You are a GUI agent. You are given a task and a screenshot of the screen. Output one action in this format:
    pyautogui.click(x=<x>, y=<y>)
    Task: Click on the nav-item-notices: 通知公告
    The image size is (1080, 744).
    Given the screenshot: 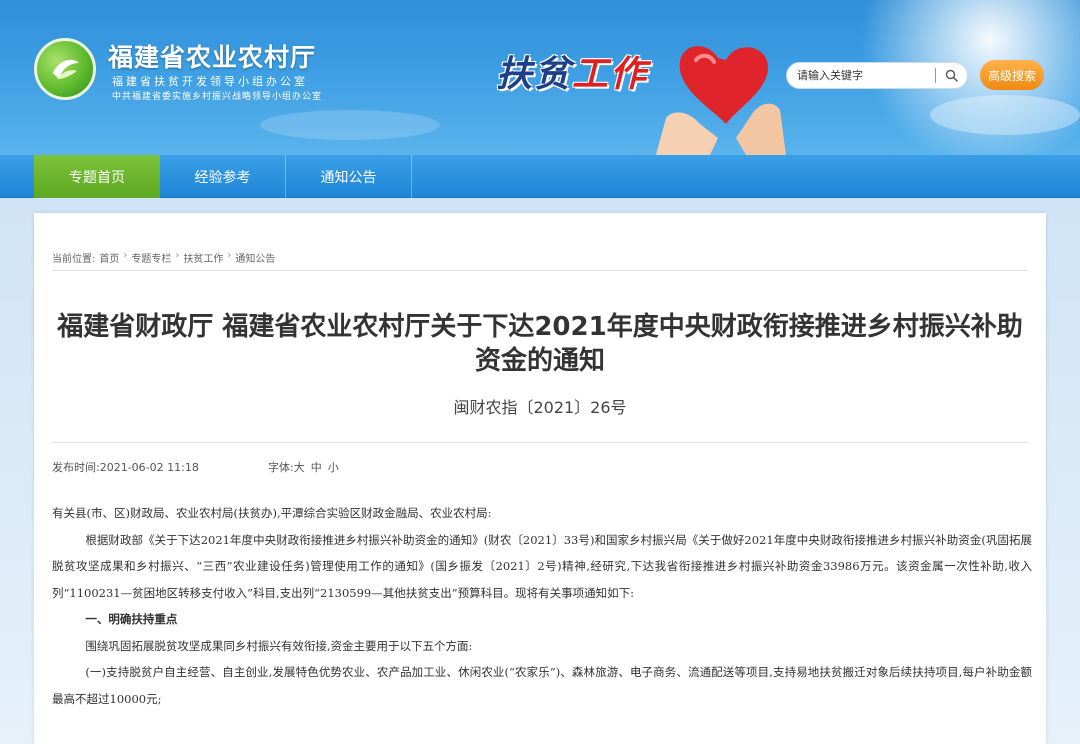 What is the action you would take?
    pyautogui.click(x=349, y=176)
    